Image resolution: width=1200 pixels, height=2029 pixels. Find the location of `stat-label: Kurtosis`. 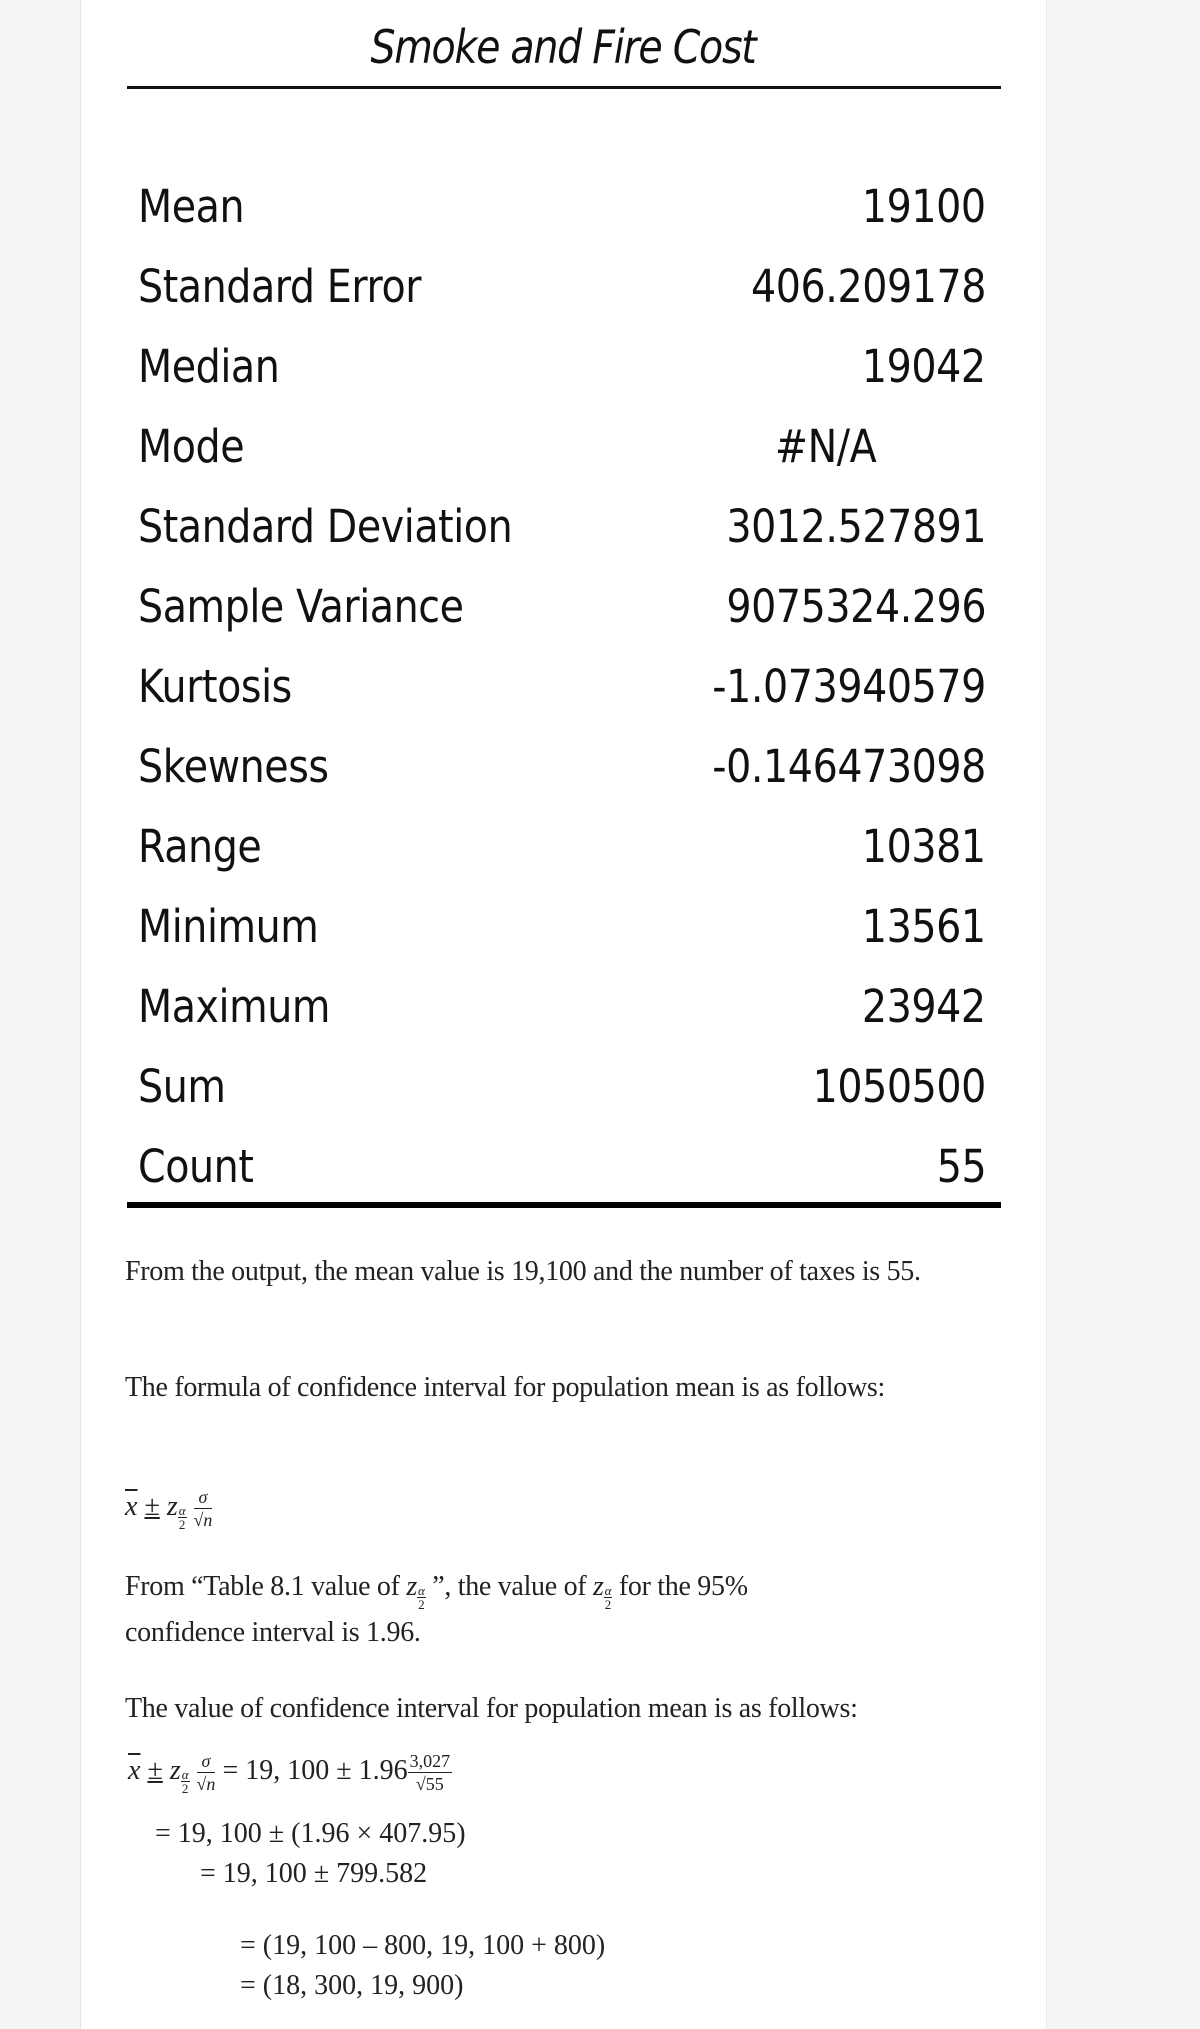

stat-label: Kurtosis is located at coordinates (215, 686).